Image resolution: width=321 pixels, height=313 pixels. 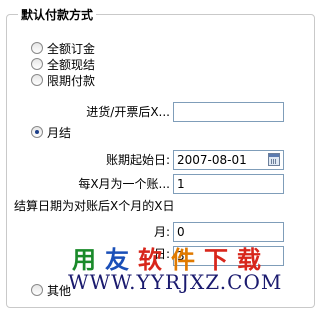 I want to click on radio-deferred: 限期付款, so click(x=63, y=80).